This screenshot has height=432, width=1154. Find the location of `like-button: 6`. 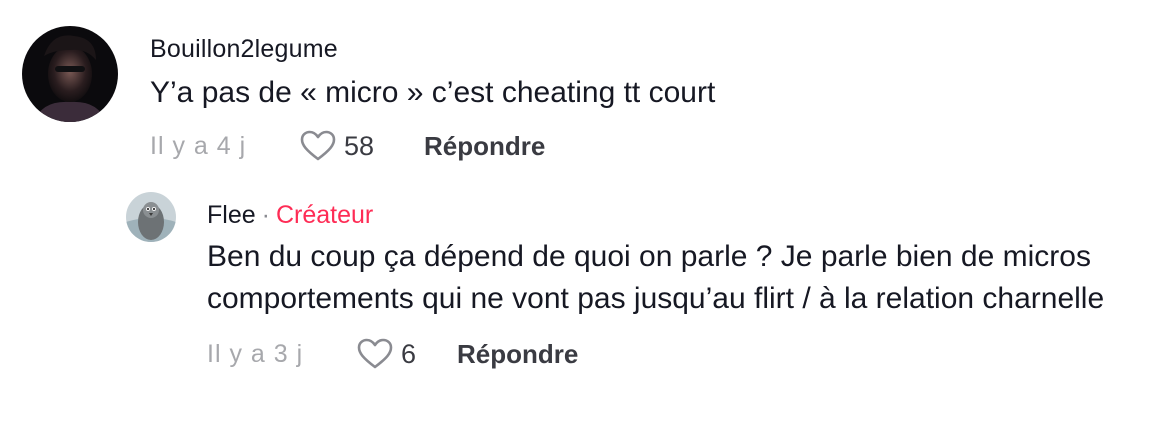

like-button: 6 is located at coordinates (402, 354).